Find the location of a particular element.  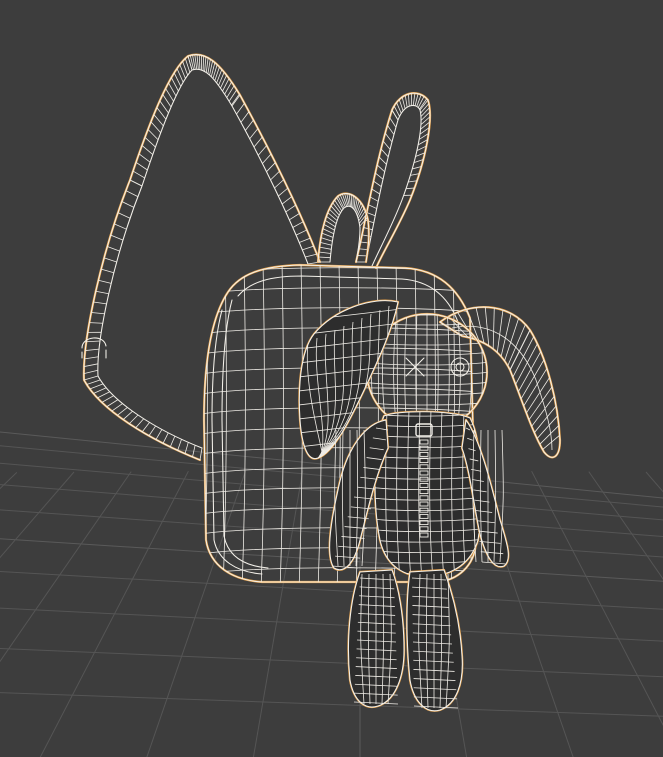

bunny-leg-right is located at coordinates (434, 640).